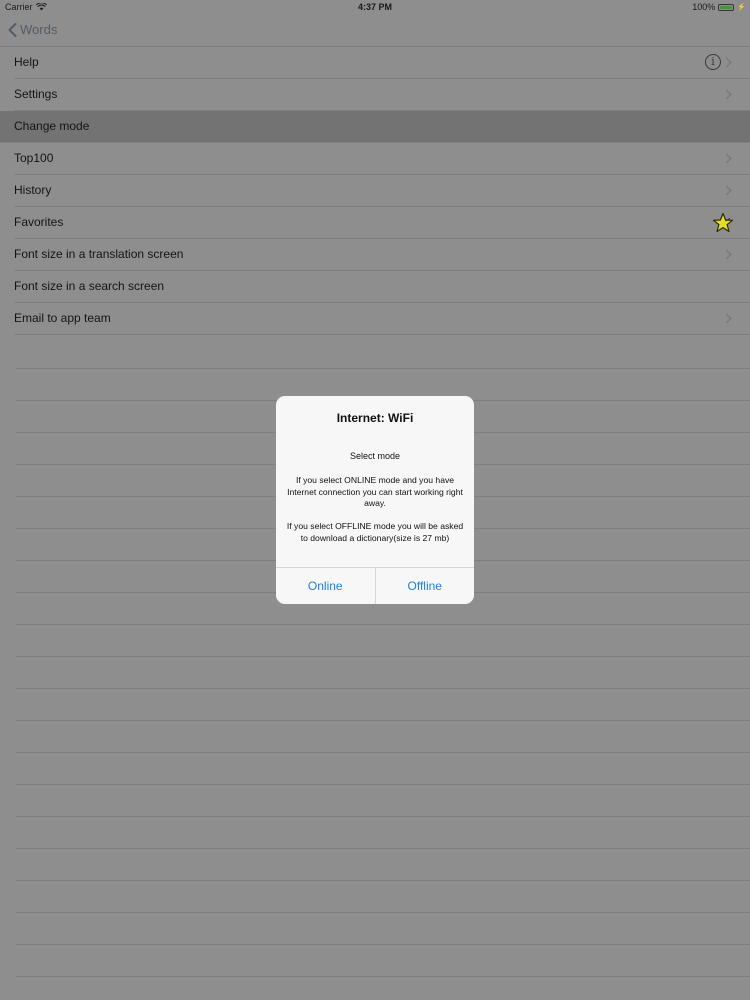  What do you see at coordinates (713, 62) in the screenshot?
I see `info-icon: i` at bounding box center [713, 62].